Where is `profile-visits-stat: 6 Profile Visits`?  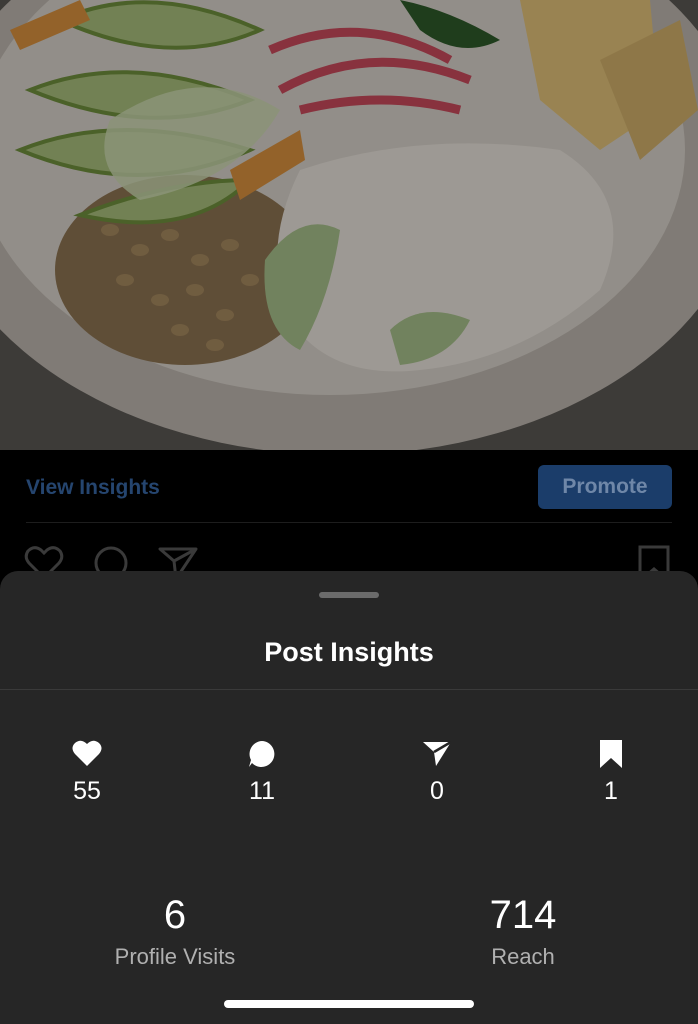
profile-visits-stat: 6 Profile Visits is located at coordinates (175, 931).